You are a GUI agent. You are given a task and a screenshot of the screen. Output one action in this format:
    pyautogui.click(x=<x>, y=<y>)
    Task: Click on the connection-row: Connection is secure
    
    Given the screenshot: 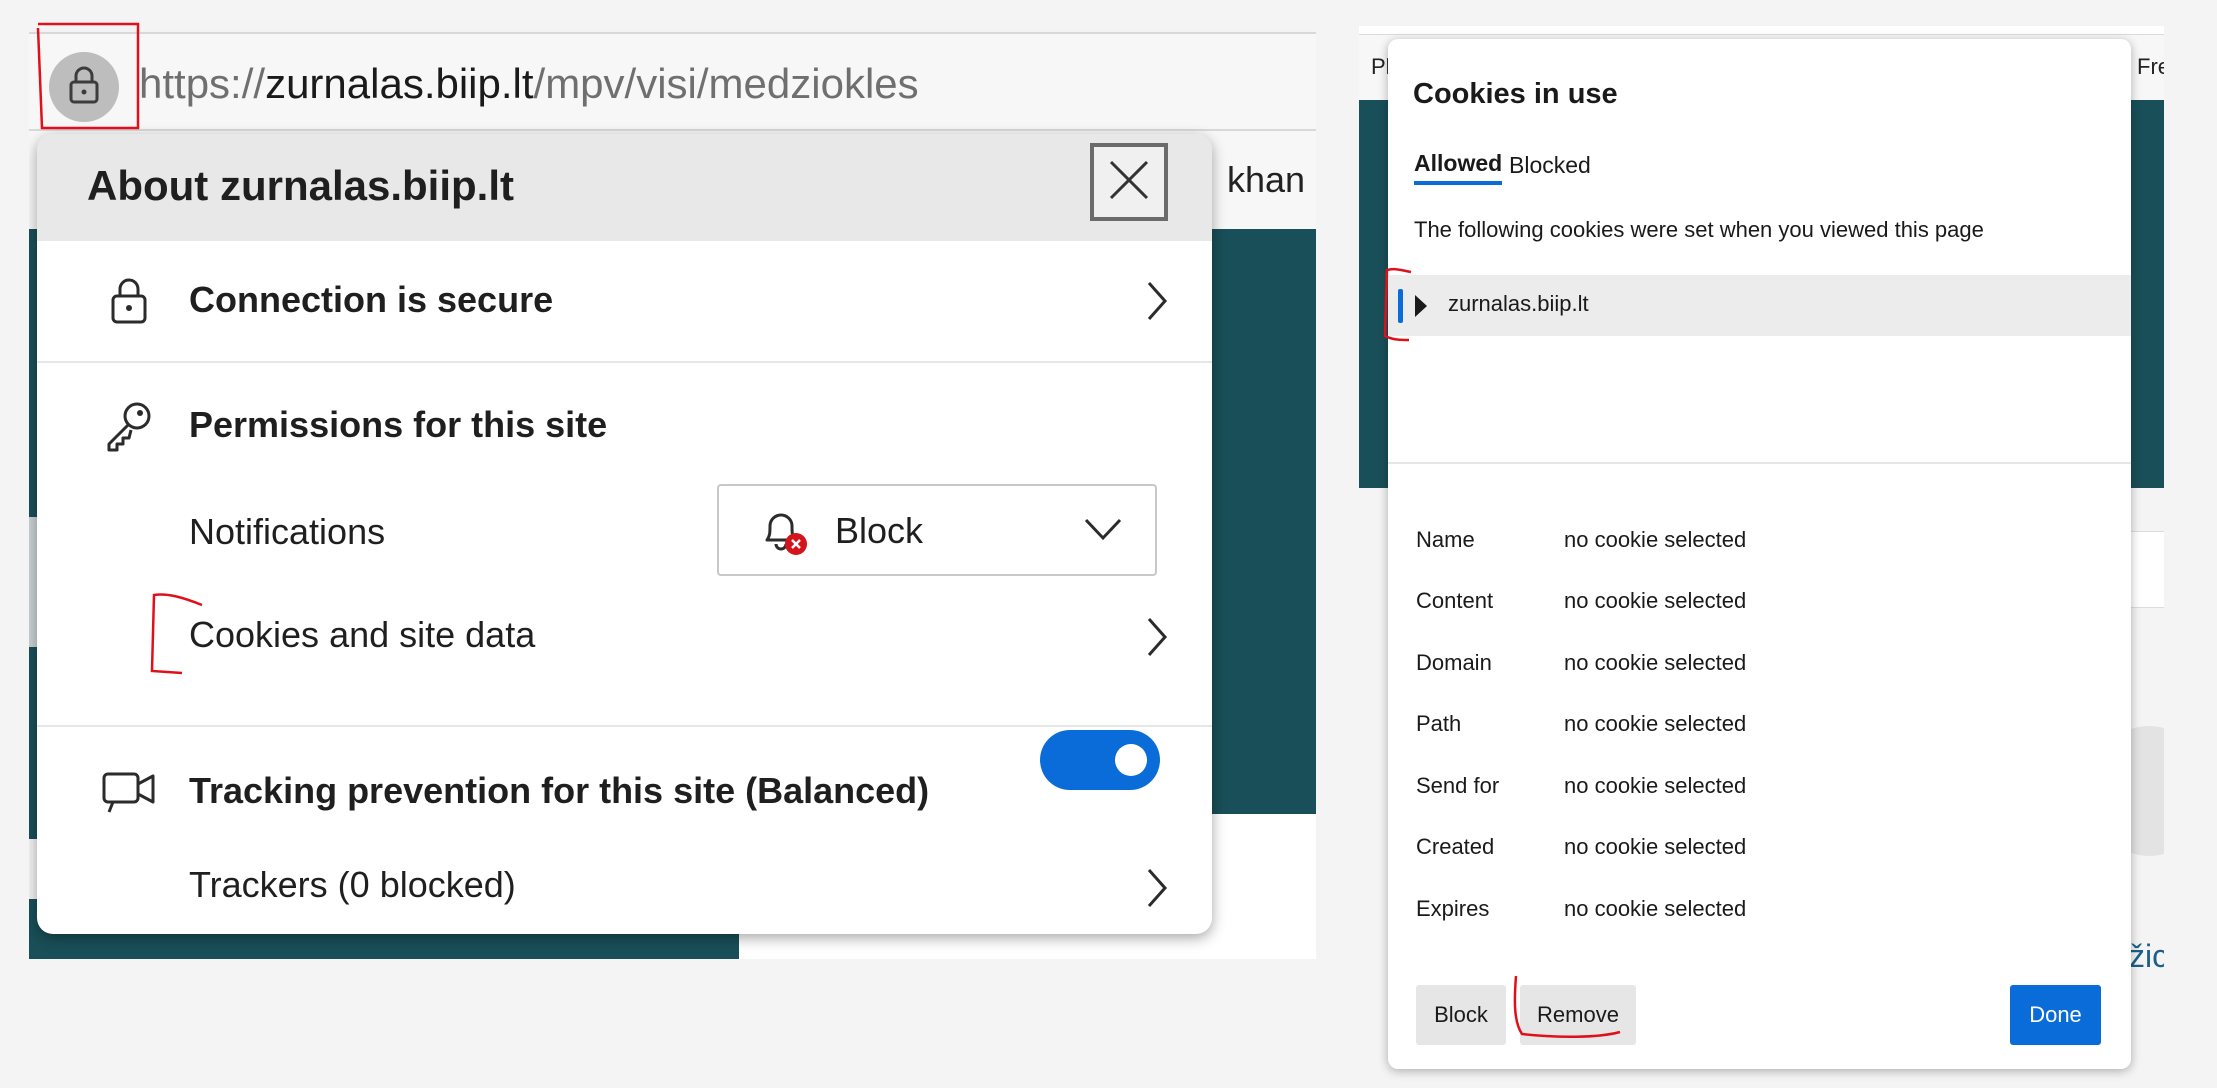 What is the action you would take?
    pyautogui.click(x=624, y=301)
    